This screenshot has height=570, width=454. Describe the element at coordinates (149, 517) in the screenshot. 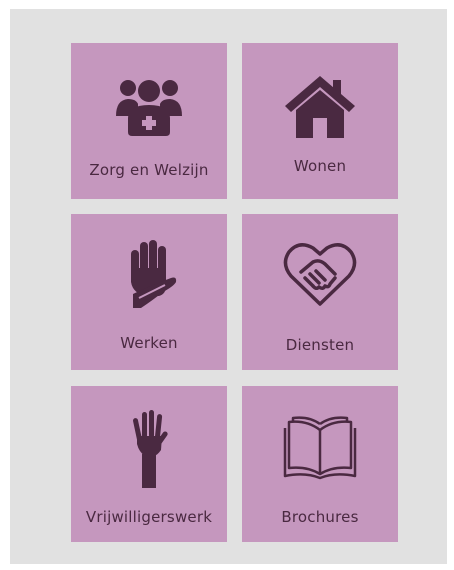

I see `tile-label: Vrijwilligerswerk` at that location.